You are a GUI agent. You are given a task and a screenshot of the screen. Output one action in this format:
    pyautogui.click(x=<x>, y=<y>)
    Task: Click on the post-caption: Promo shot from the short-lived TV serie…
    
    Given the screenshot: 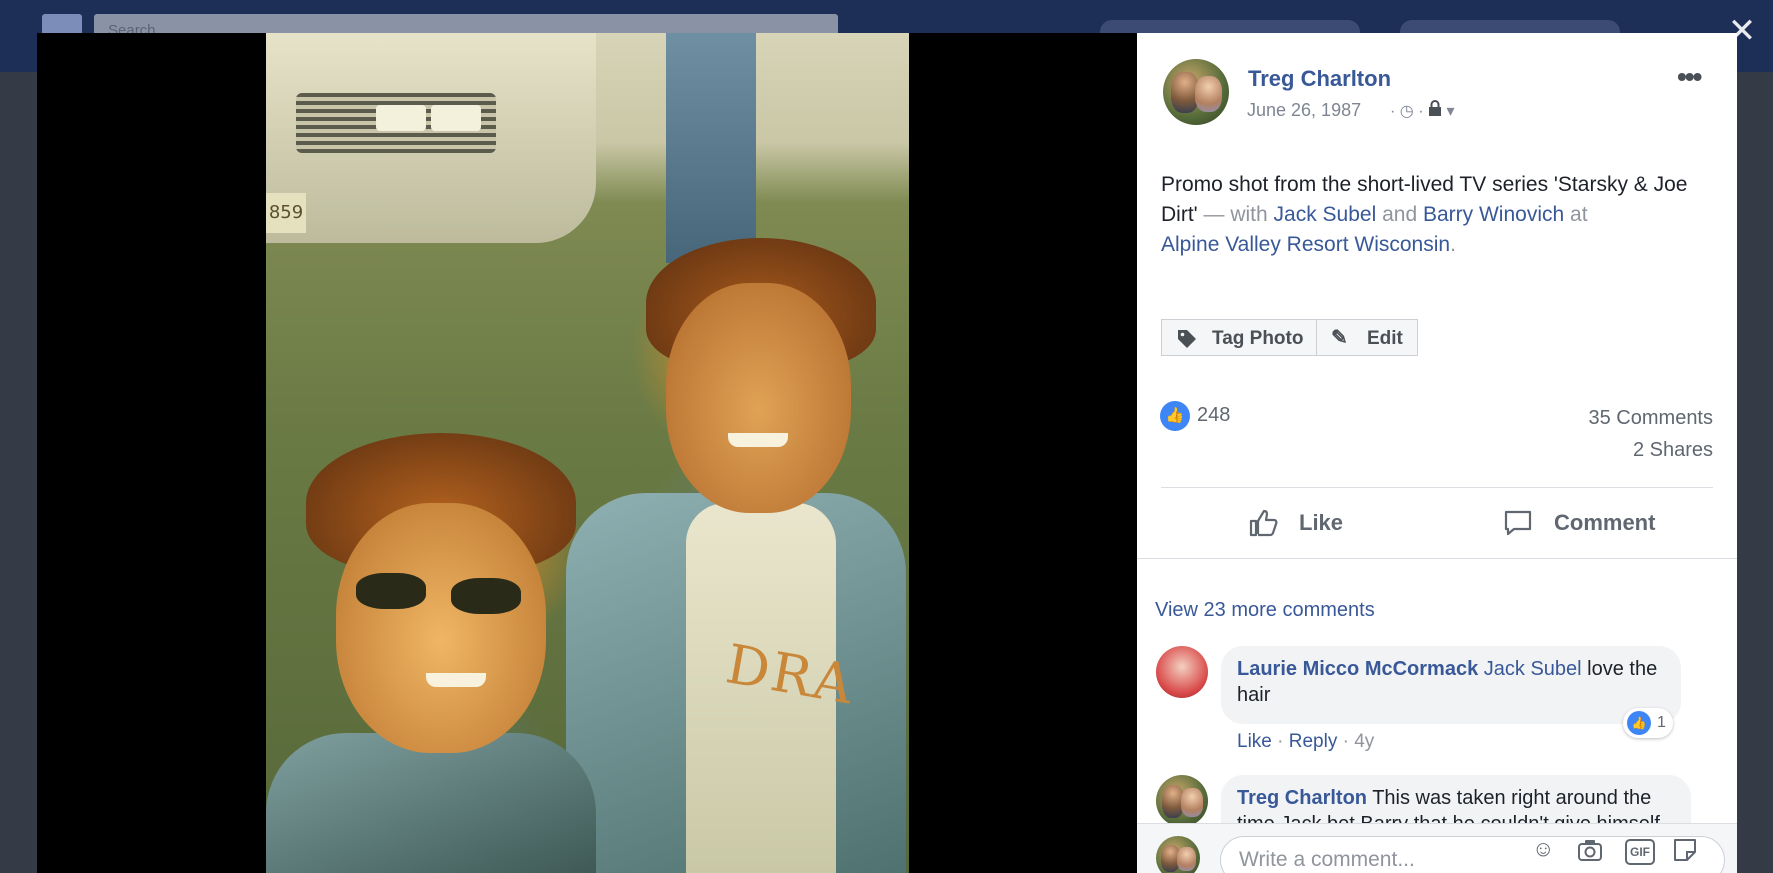 What is the action you would take?
    pyautogui.click(x=1441, y=215)
    